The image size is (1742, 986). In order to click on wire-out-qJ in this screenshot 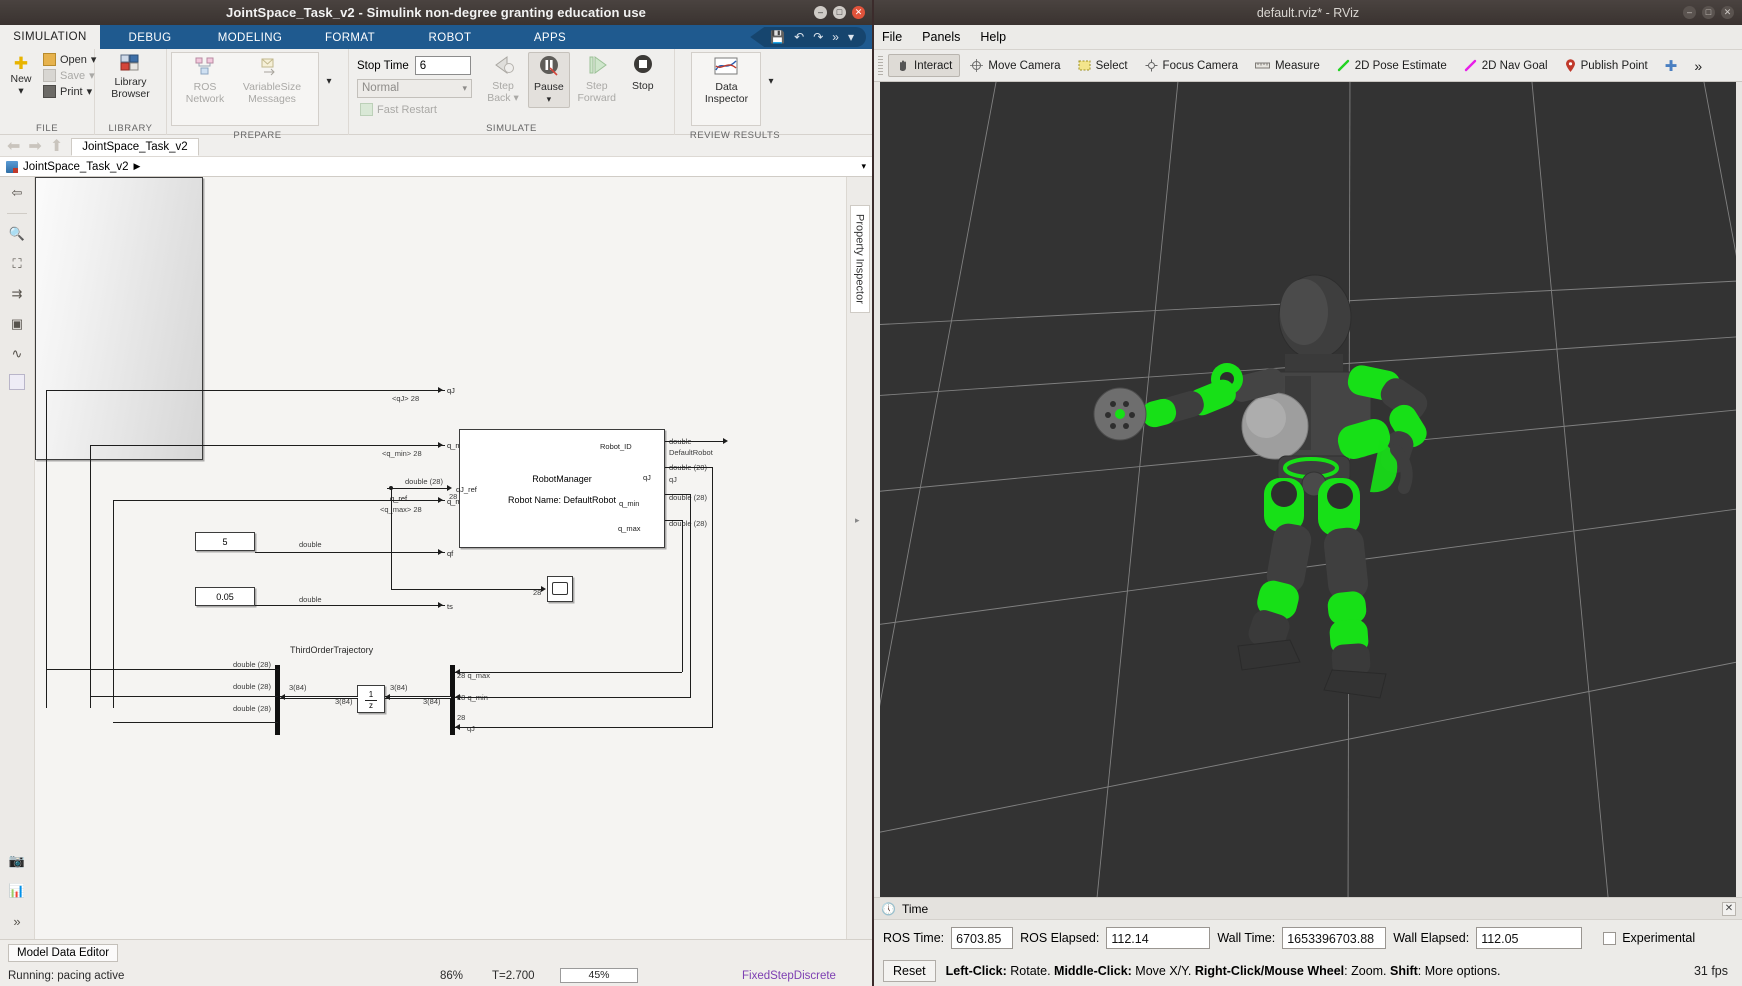, I will do `click(688, 467)`.